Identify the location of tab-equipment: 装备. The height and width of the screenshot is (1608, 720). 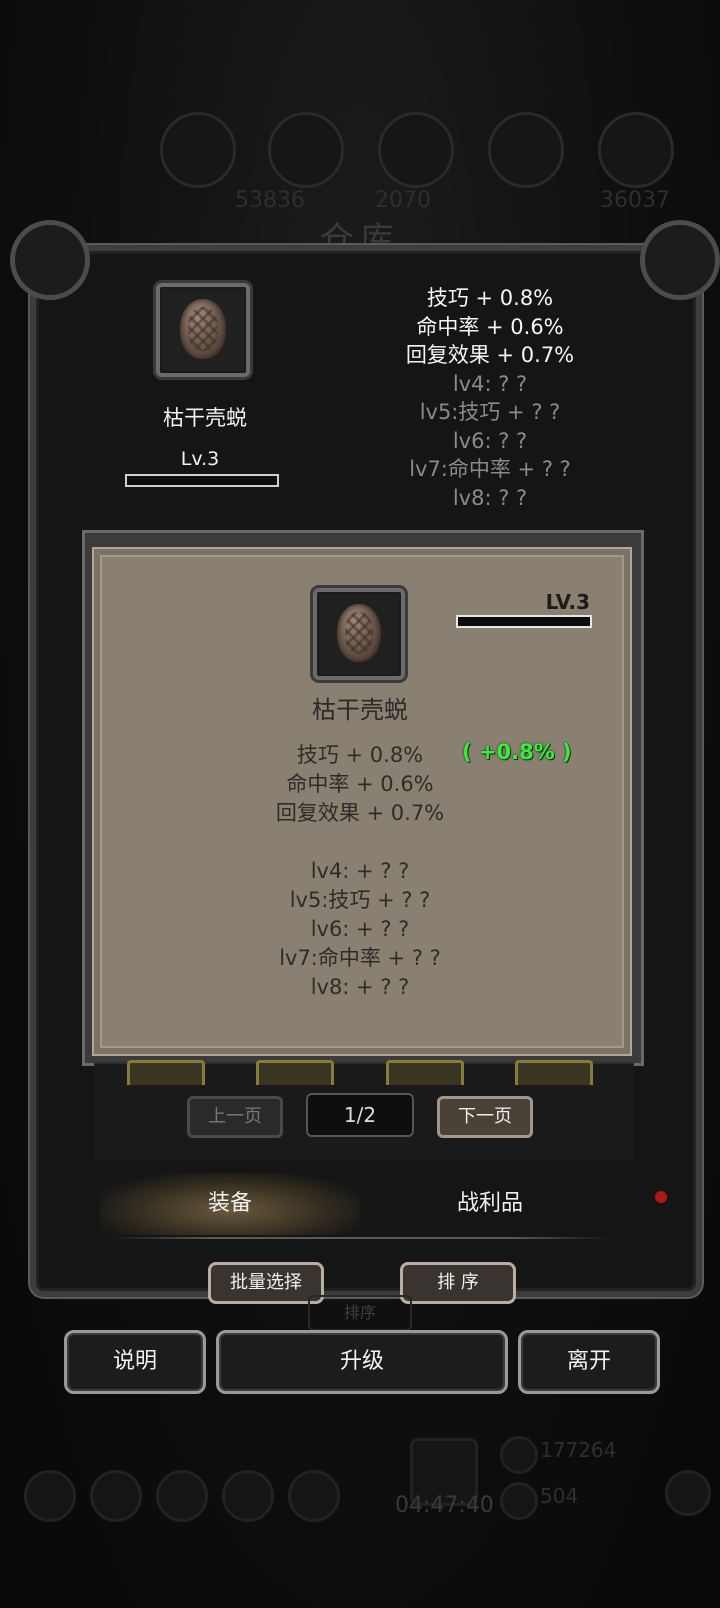
(230, 1204).